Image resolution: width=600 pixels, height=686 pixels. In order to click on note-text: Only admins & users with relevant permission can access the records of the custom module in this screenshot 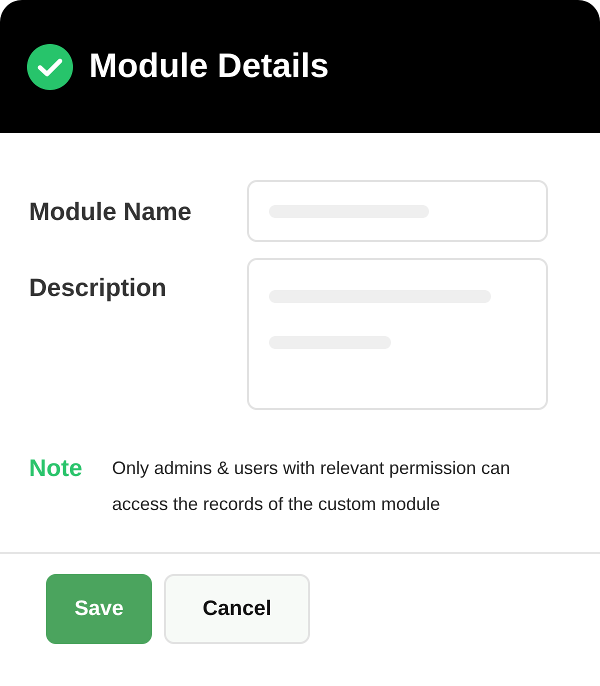, I will do `click(312, 486)`.